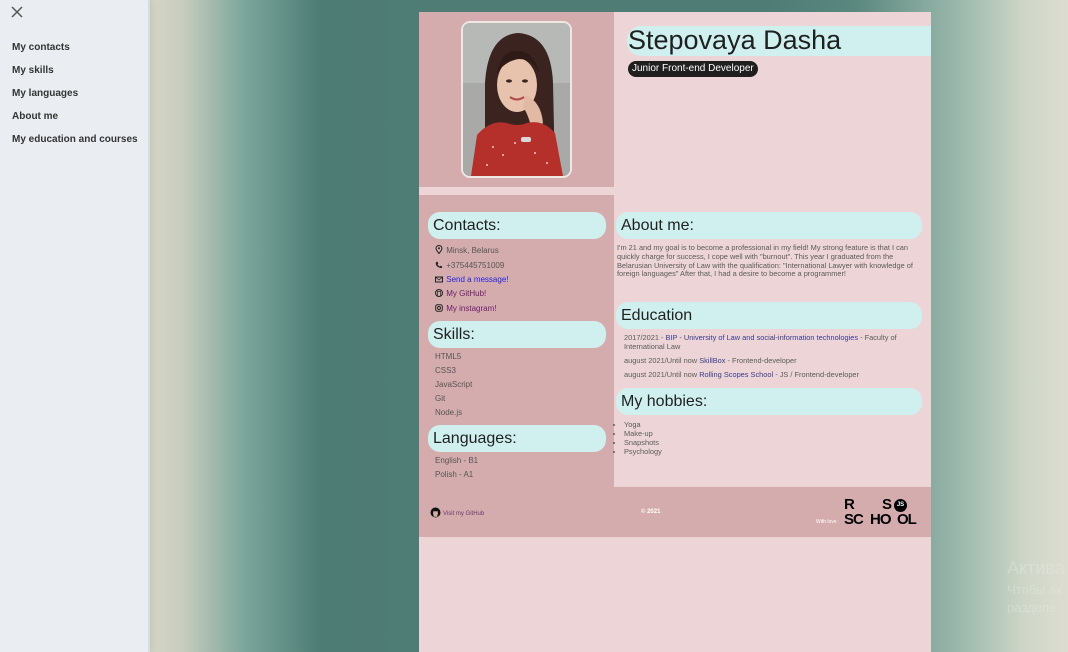  Describe the element at coordinates (651, 512) in the screenshot. I see `copyright: © 2021` at that location.